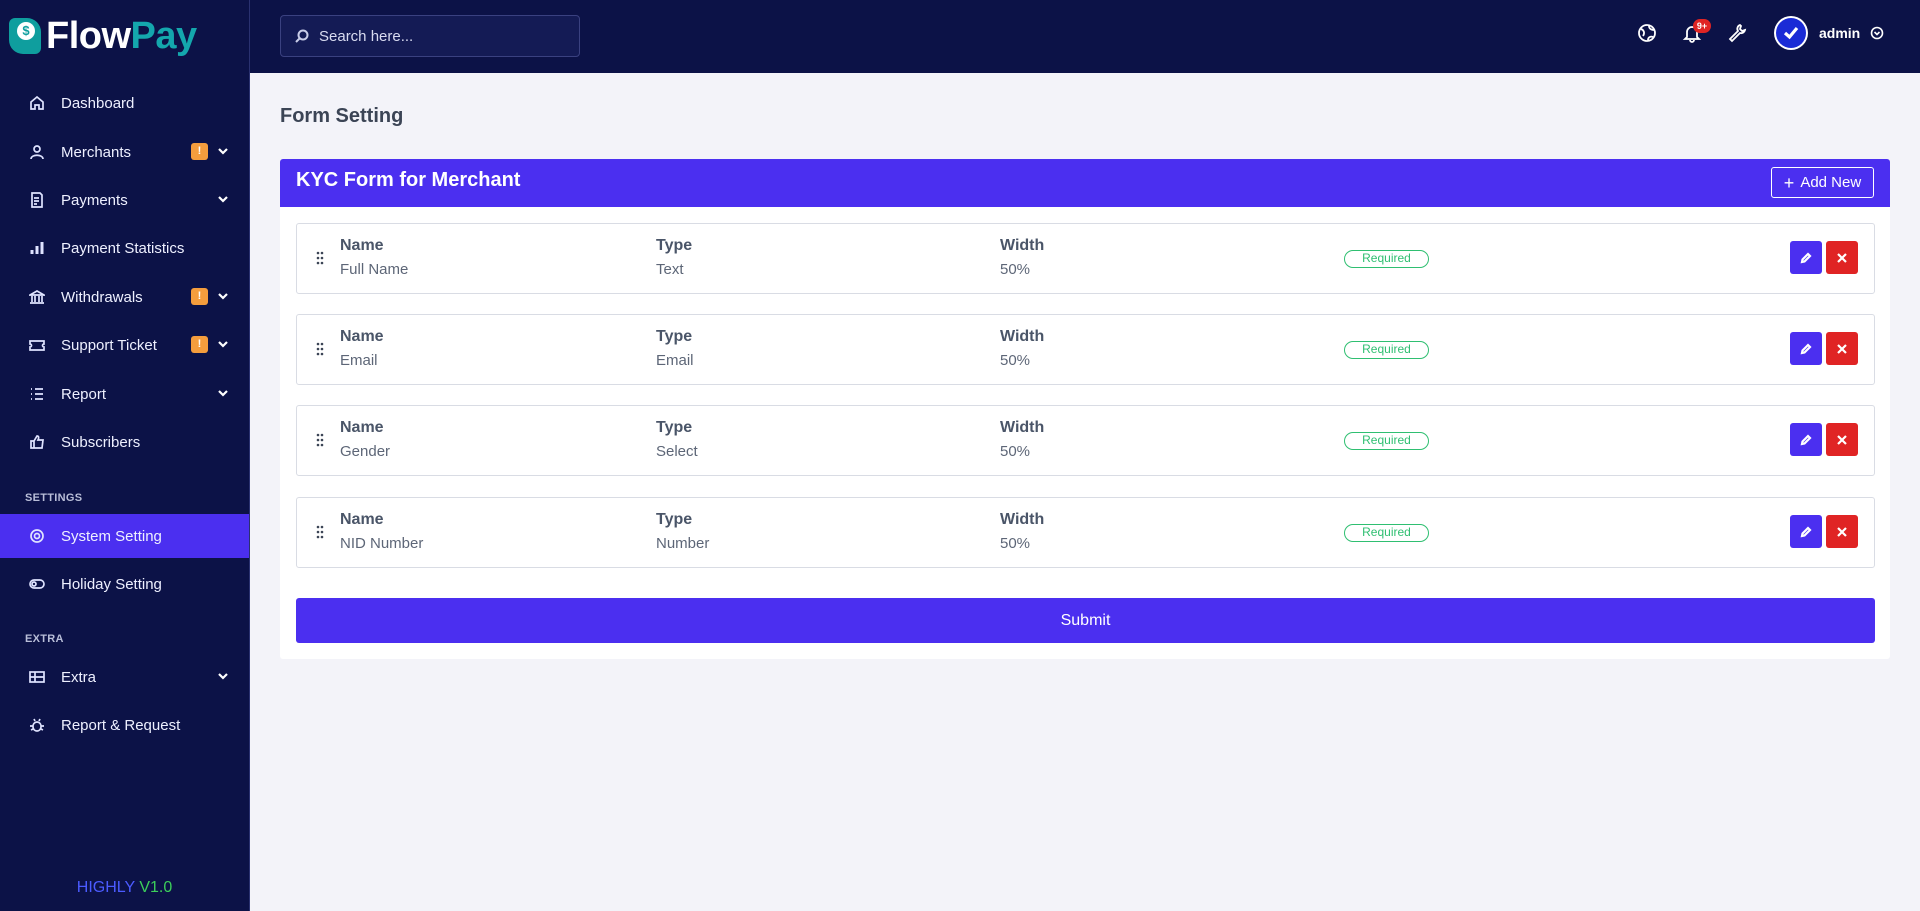 The width and height of the screenshot is (1920, 911). I want to click on user-name: admin, so click(1839, 33).